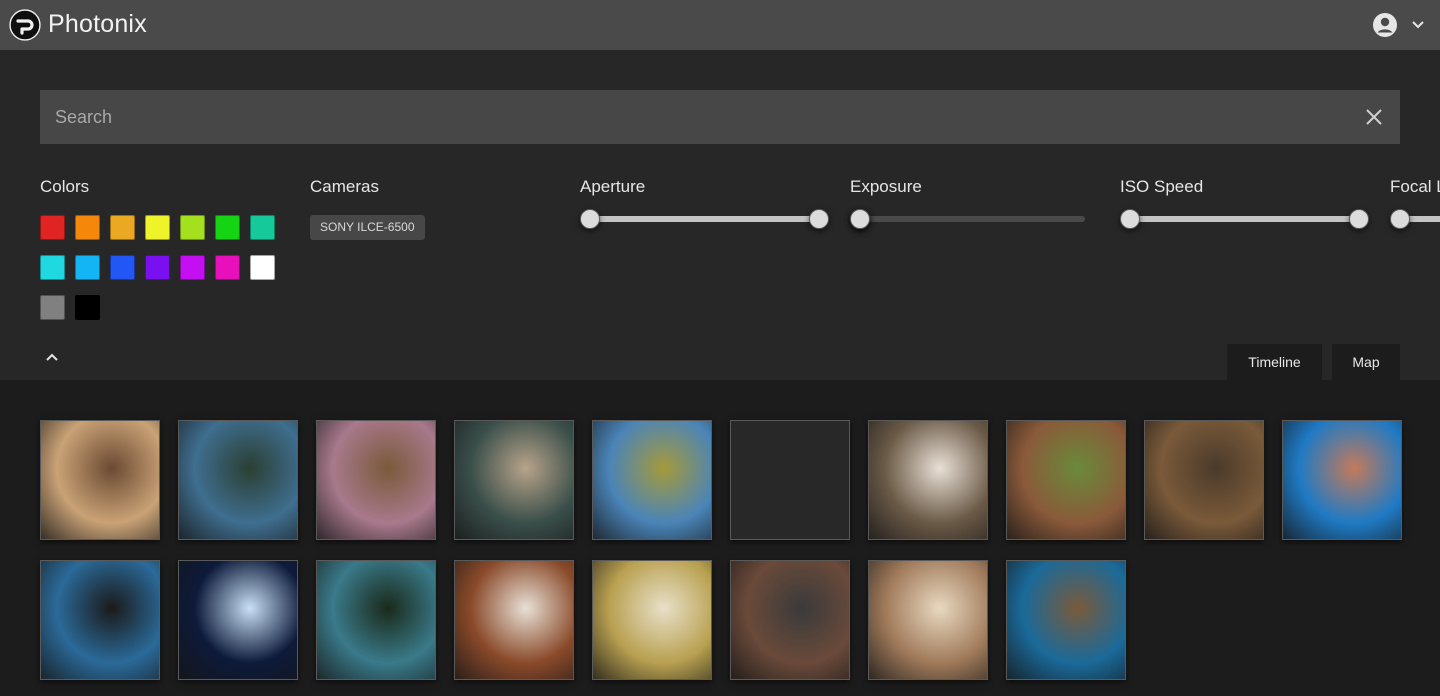 The height and width of the screenshot is (696, 1440). Describe the element at coordinates (886, 186) in the screenshot. I see `exposure-label: Exposure` at that location.